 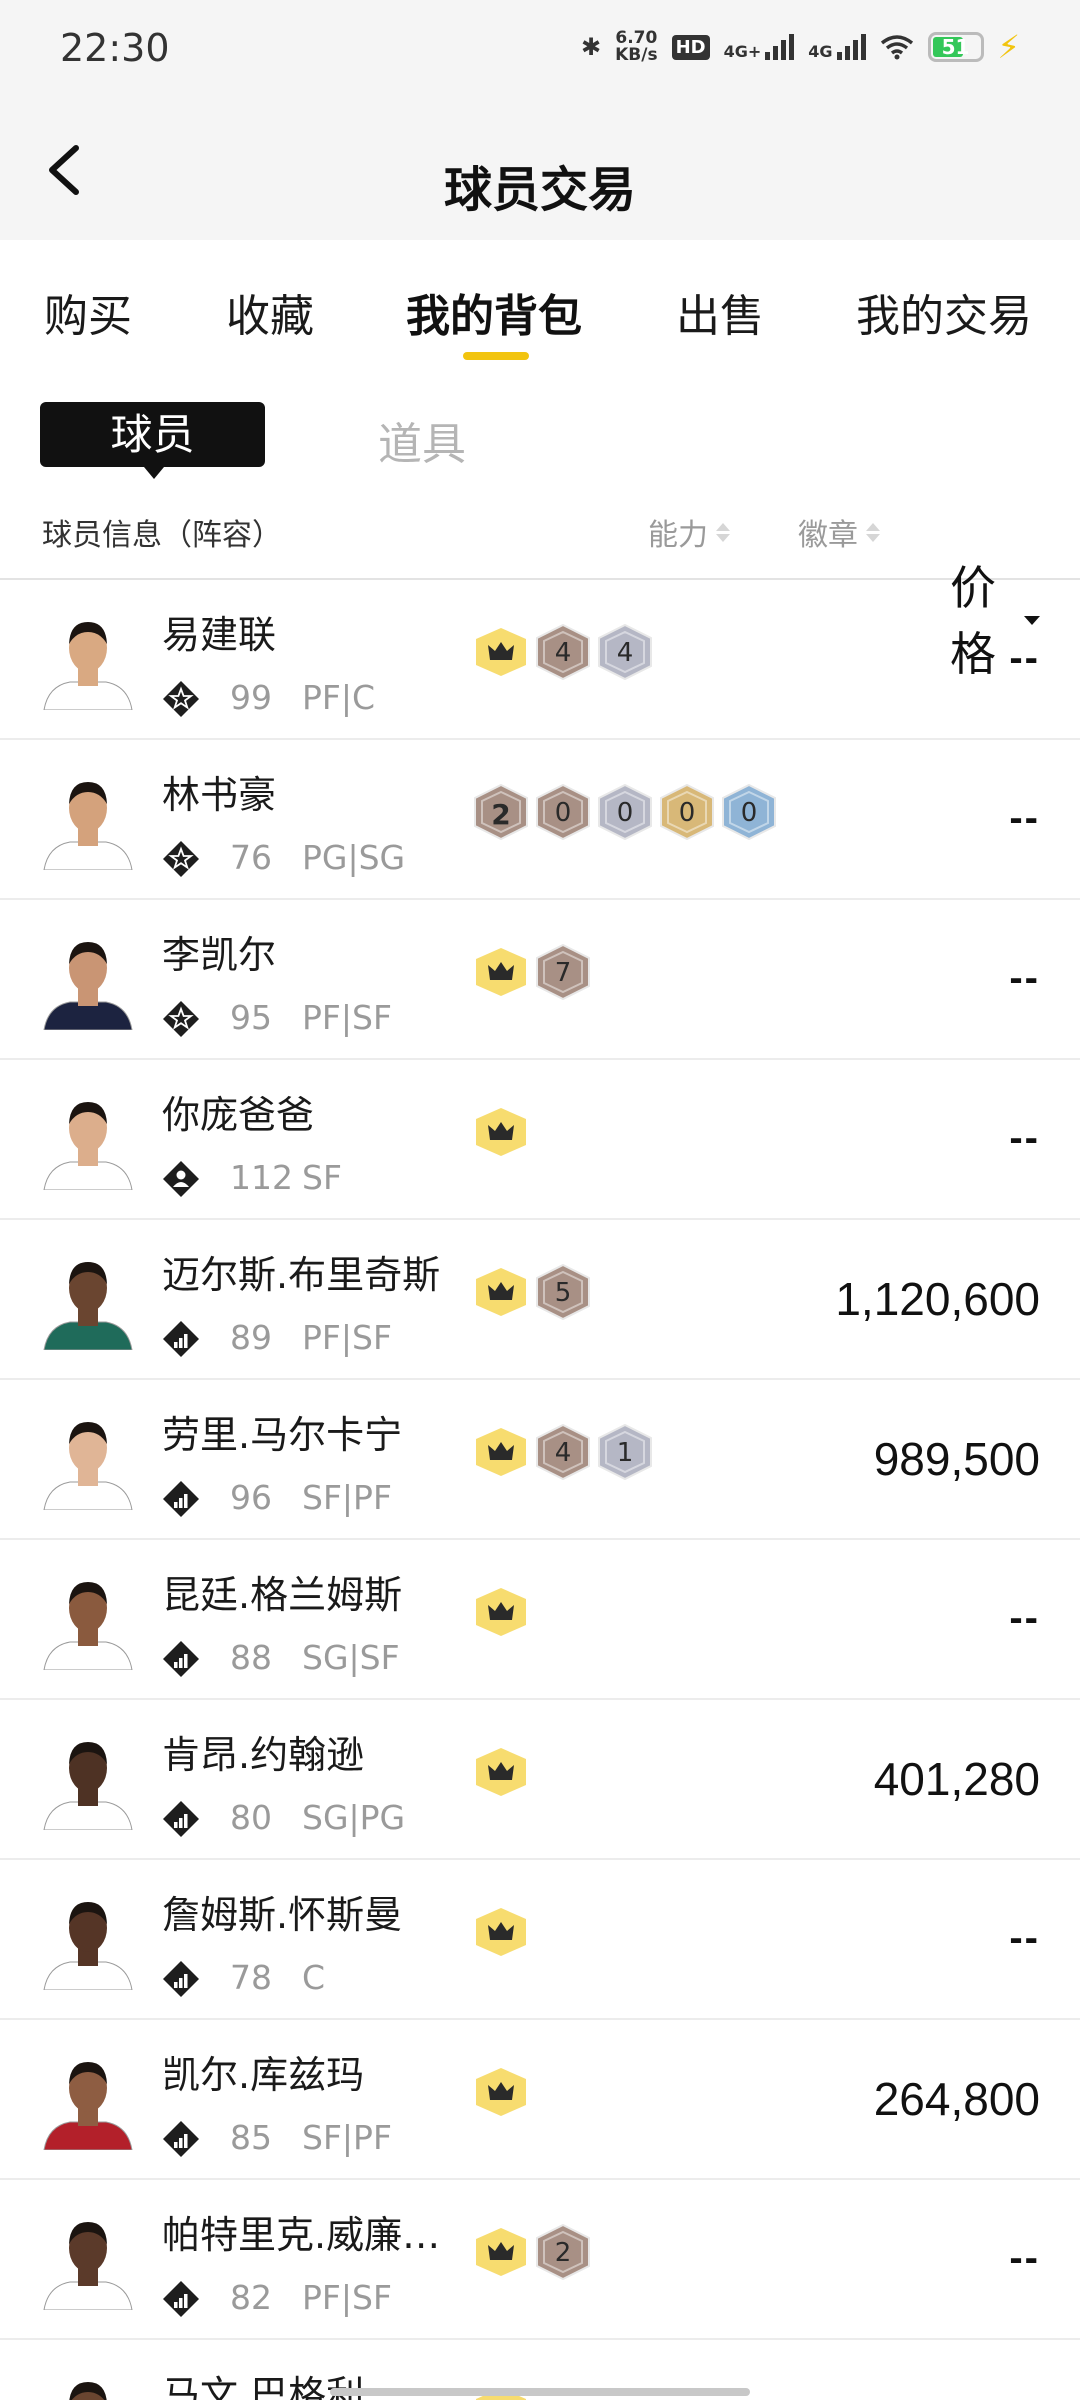 What do you see at coordinates (956, 1779) in the screenshot?
I see `player-price: 401,280` at bounding box center [956, 1779].